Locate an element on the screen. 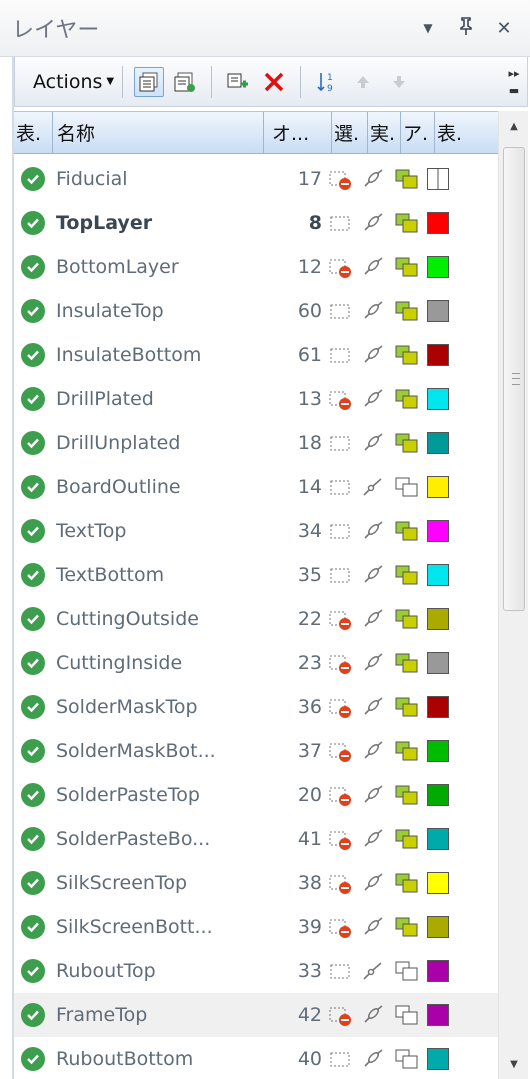 This screenshot has height=1079, width=530. link-broken-icon is located at coordinates (374, 971).